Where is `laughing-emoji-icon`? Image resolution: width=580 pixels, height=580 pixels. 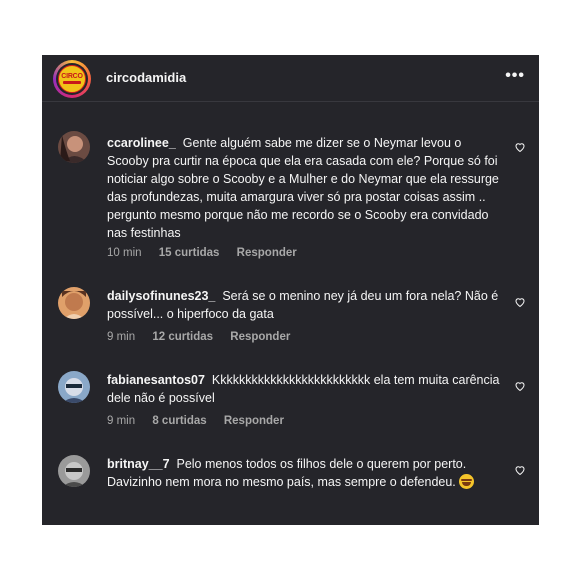
laughing-emoji-icon is located at coordinates (467, 481).